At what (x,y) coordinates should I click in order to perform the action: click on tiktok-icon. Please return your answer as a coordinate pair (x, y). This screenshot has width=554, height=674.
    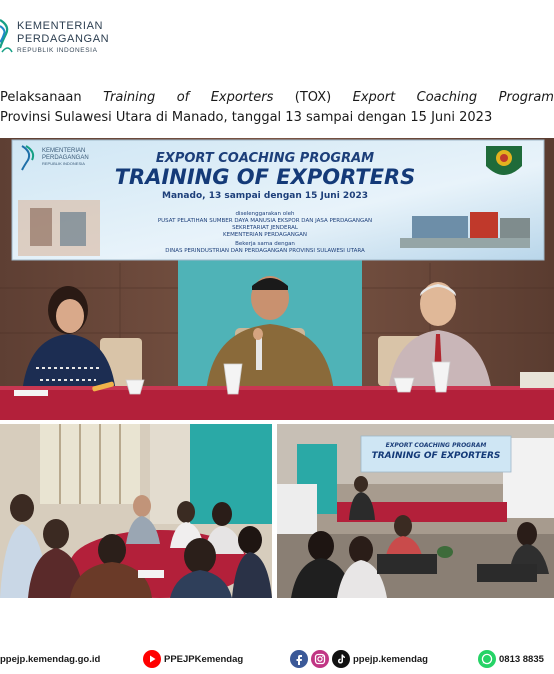
    Looking at the image, I should click on (341, 659).